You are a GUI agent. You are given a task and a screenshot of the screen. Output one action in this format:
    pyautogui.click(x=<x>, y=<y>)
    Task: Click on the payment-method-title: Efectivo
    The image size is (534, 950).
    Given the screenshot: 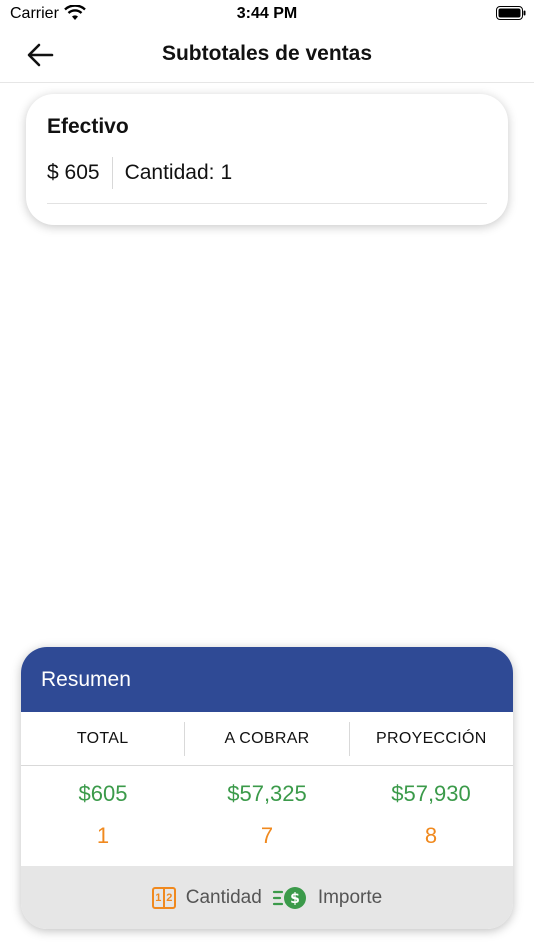 What is the action you would take?
    pyautogui.click(x=88, y=126)
    